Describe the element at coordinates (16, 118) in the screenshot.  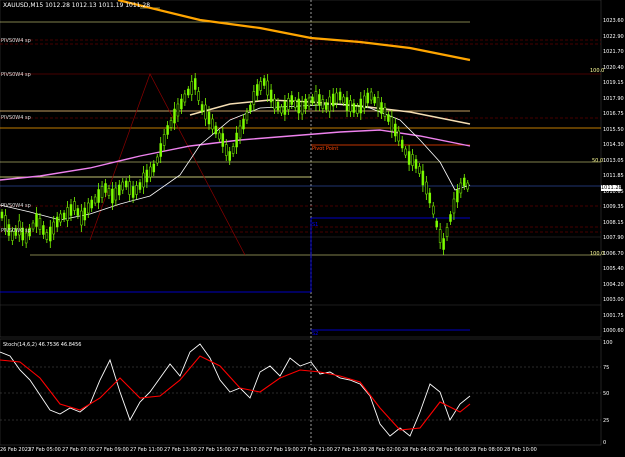
I see `left-level-label-3: PIVS0W4 sp` at that location.